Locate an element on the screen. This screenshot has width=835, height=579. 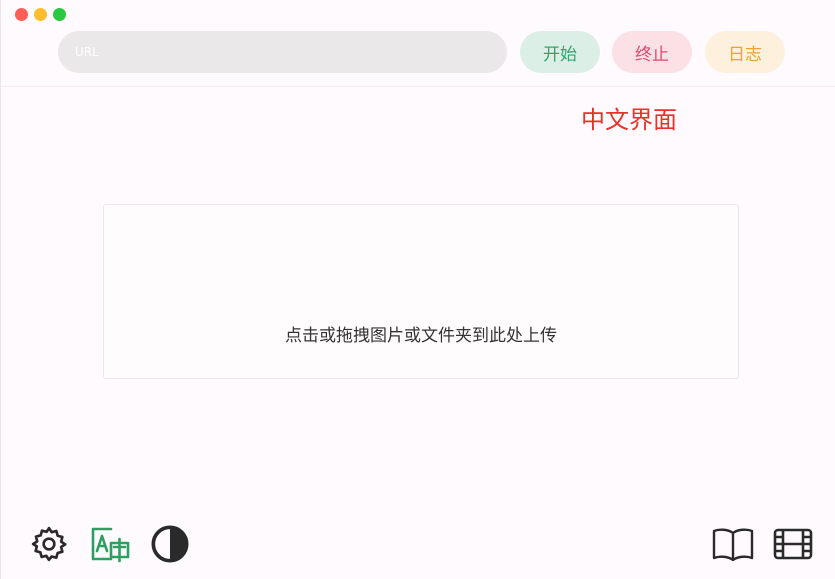
contrast-icon is located at coordinates (170, 544).